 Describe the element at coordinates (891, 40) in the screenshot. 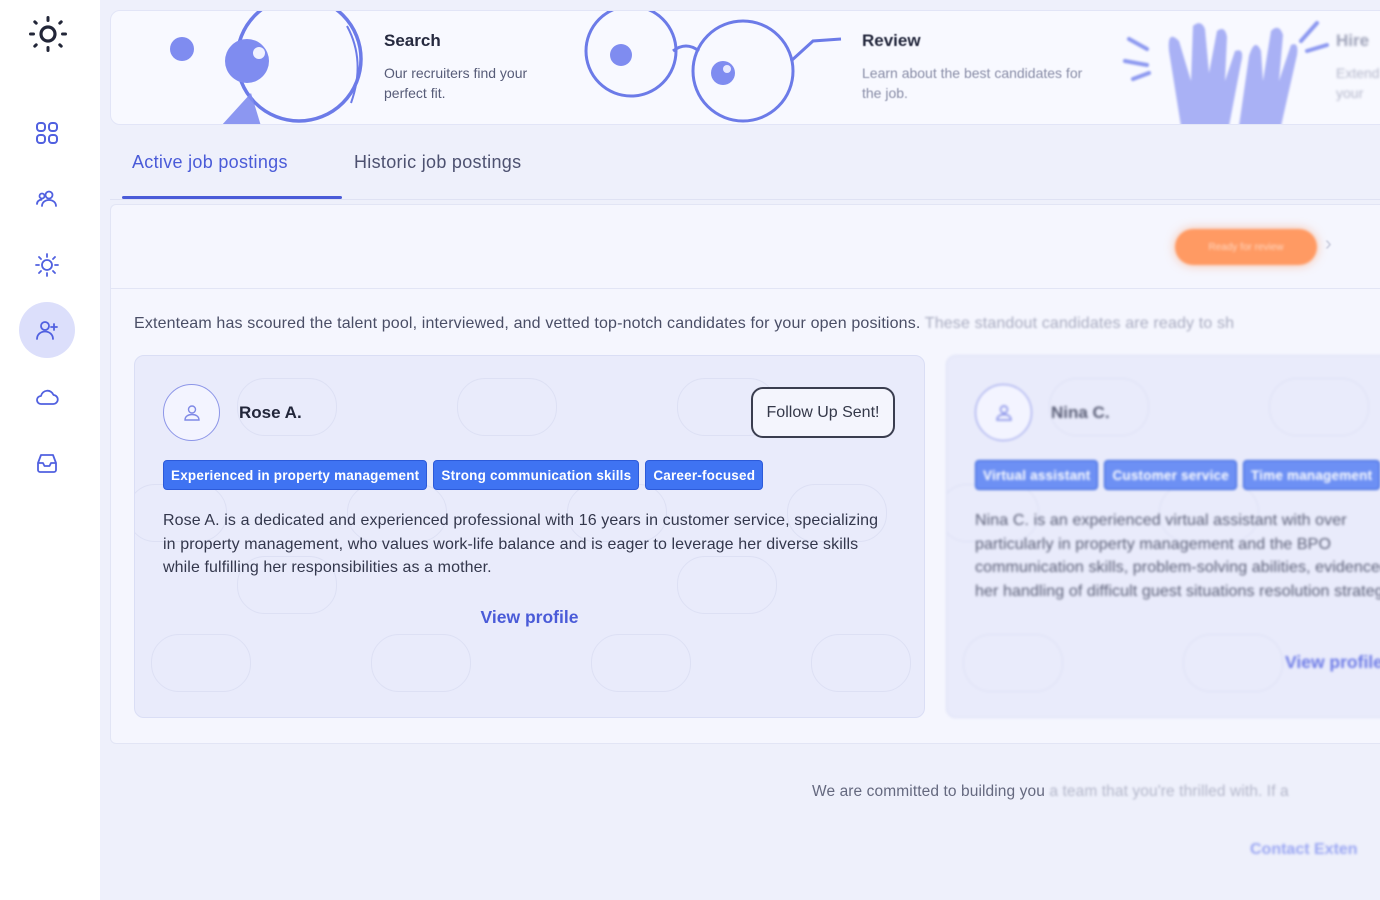

I see `step-title: Review` at that location.